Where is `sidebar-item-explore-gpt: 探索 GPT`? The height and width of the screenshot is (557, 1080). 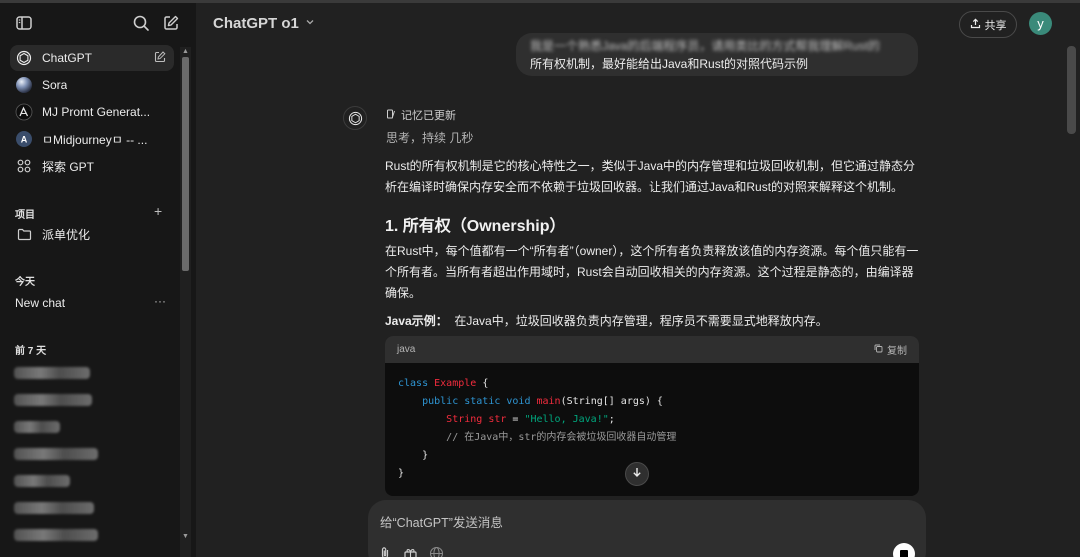 sidebar-item-explore-gpt: 探索 GPT is located at coordinates (92, 166).